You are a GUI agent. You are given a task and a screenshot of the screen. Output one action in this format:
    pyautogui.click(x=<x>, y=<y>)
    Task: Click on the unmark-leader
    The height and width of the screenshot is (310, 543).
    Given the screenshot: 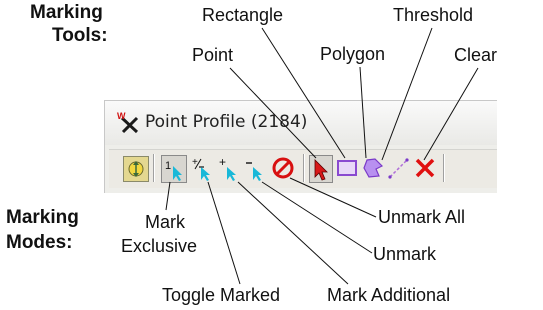 What is the action you would take?
    pyautogui.click(x=317, y=217)
    